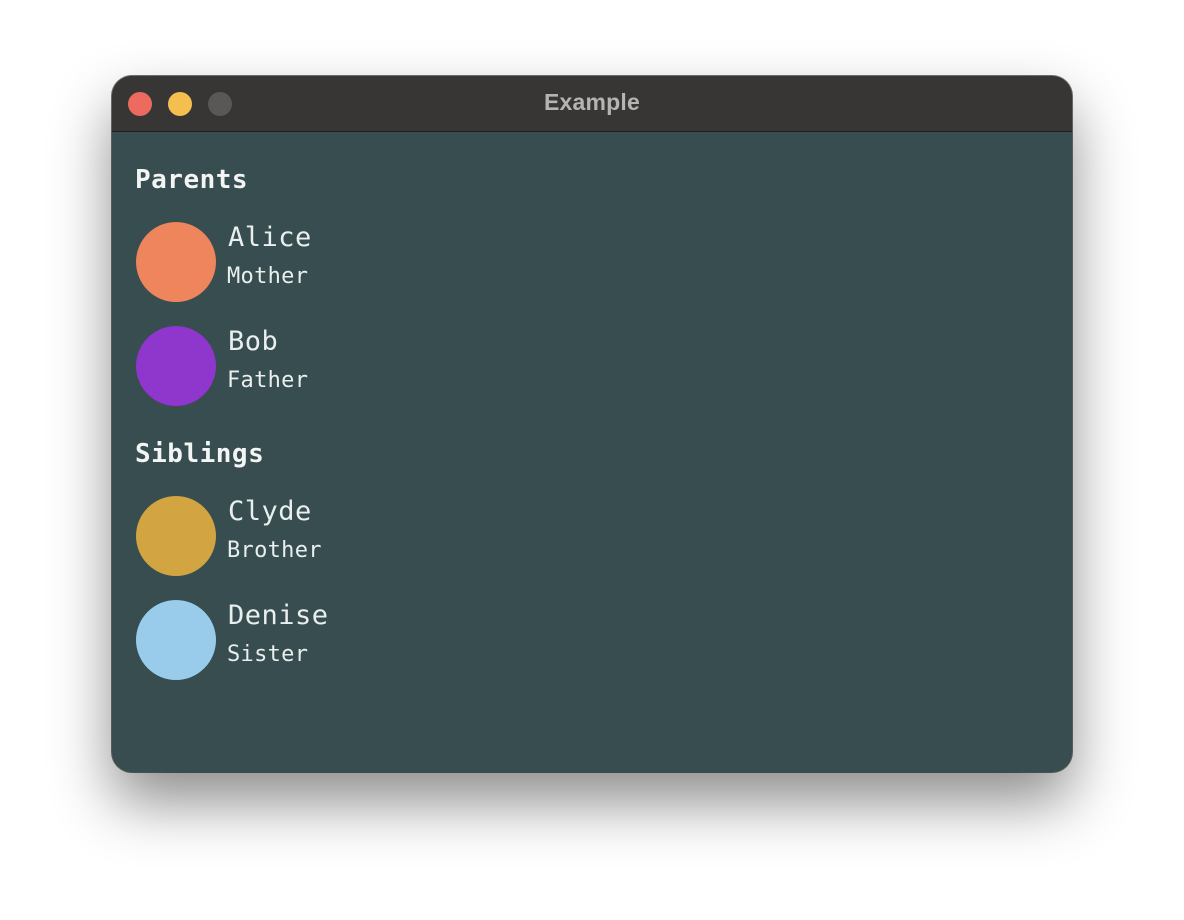  I want to click on person-relation: Brother, so click(274, 550).